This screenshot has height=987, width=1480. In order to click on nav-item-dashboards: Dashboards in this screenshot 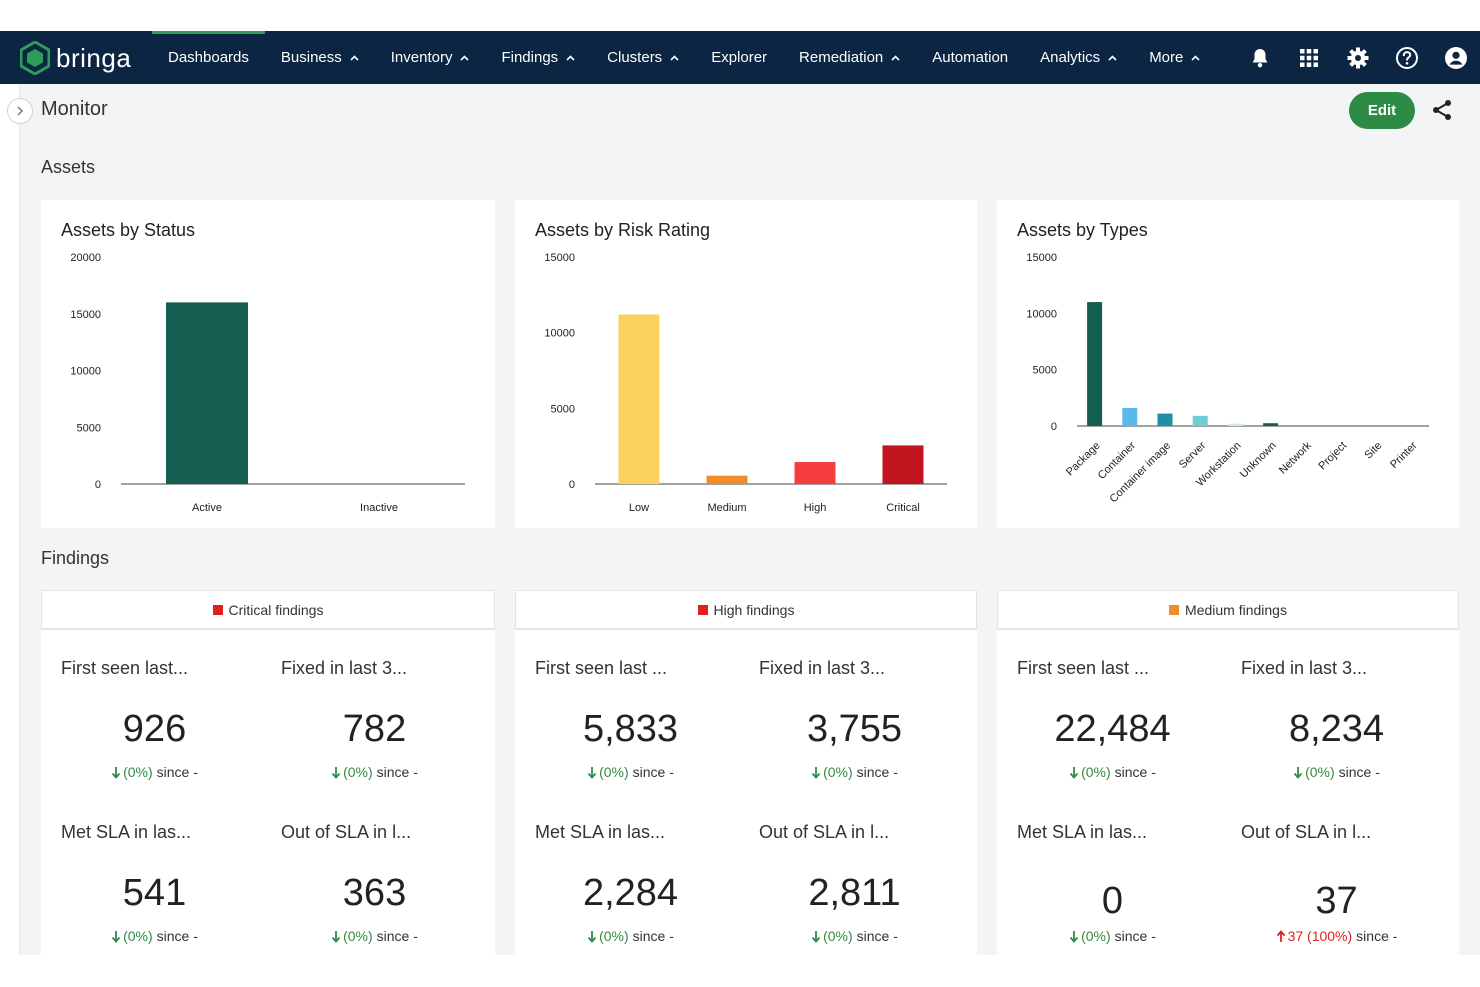, I will do `click(208, 57)`.